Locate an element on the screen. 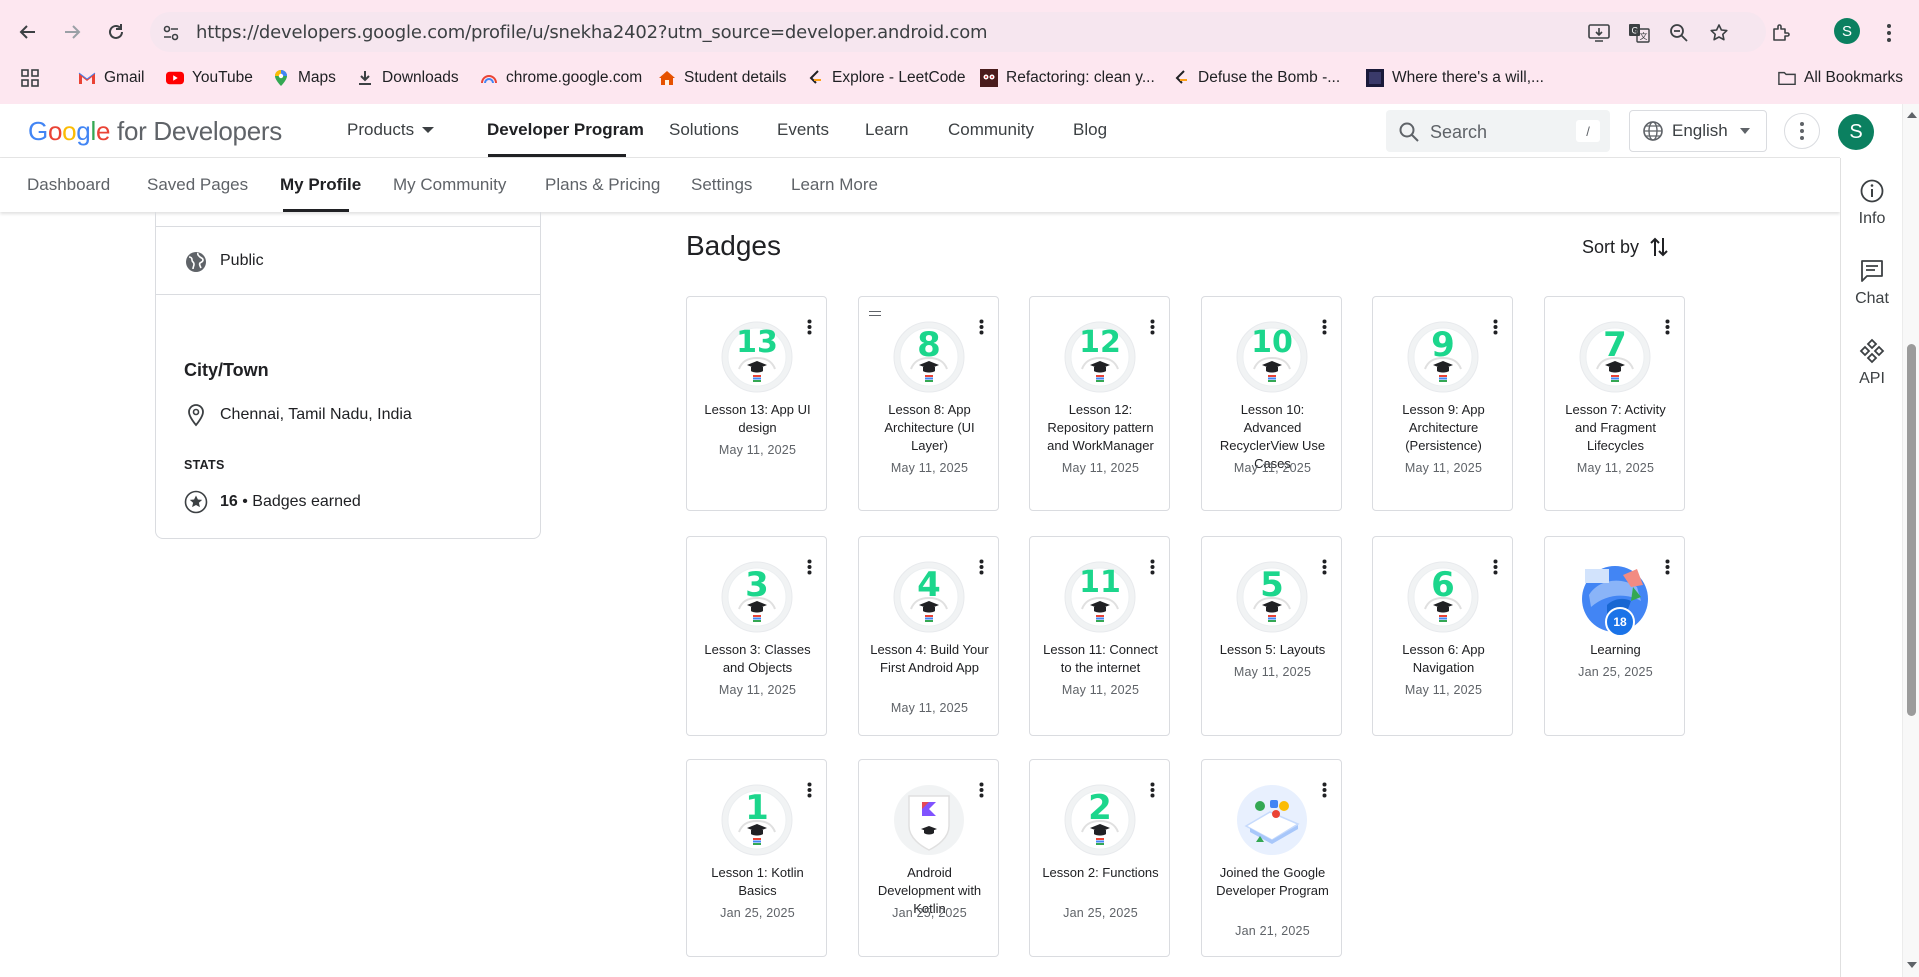 The image size is (1919, 977). bookmark-downloads: Downloads is located at coordinates (407, 78).